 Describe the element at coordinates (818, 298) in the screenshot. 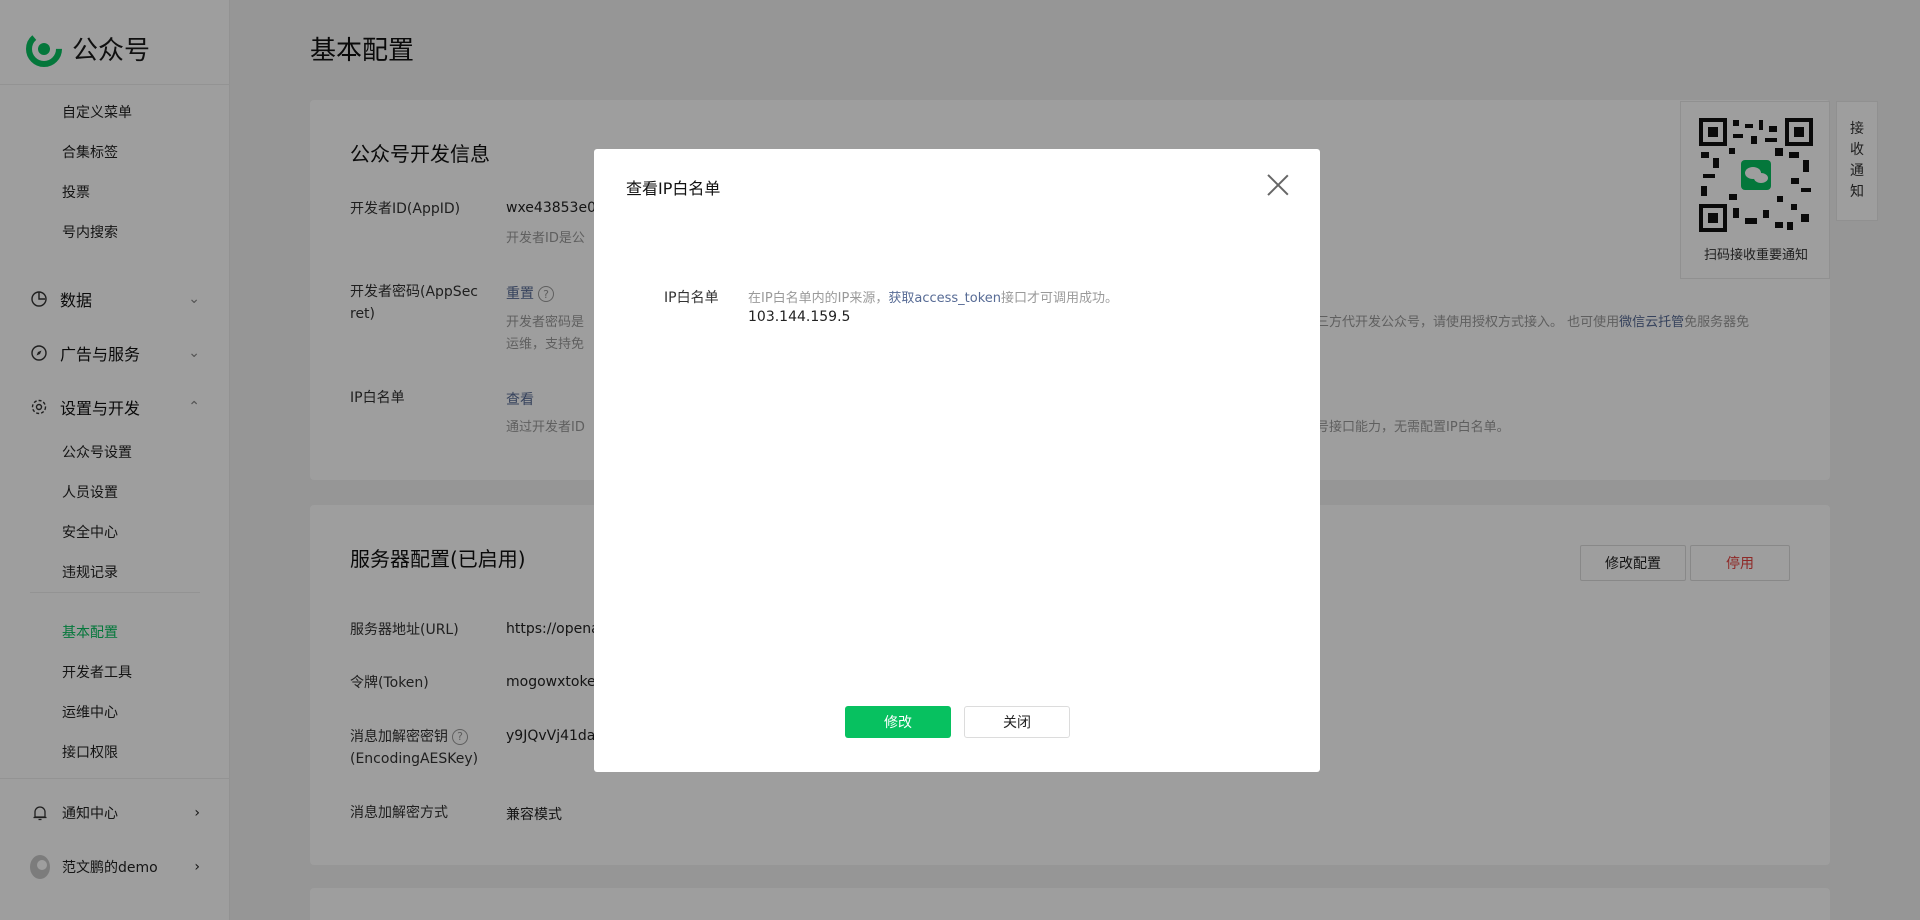

I see `ip-whitelist-desc: 在IP白名单内的IP来源，` at that location.